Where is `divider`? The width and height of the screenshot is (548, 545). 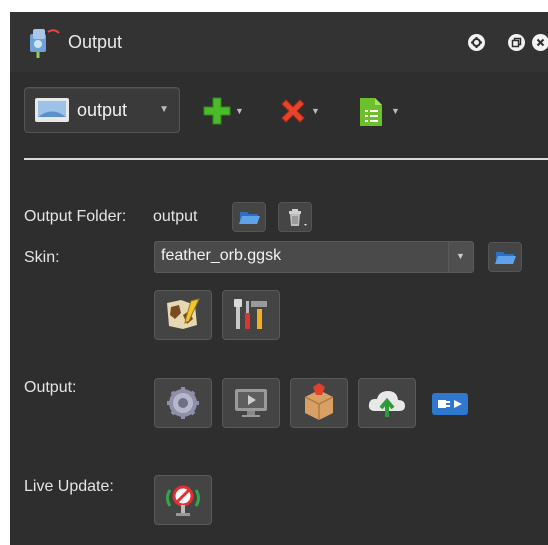
divider is located at coordinates (286, 159).